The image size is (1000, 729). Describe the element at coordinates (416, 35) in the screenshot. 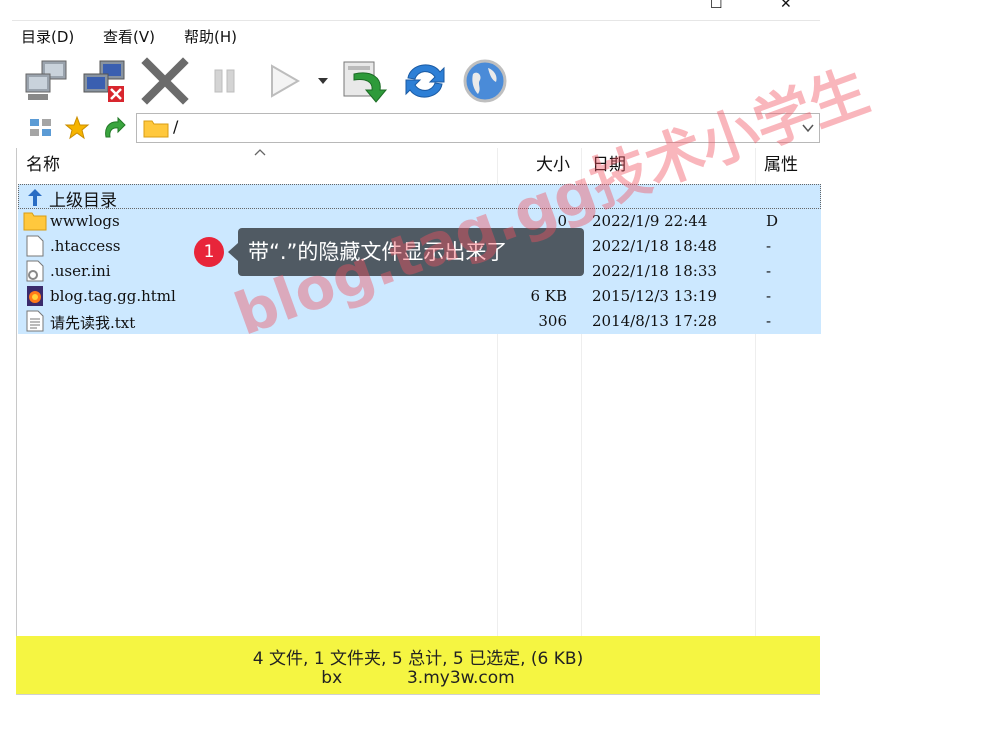

I see `menu-bar: 目录(D) 查看(V) 帮助(H)` at that location.